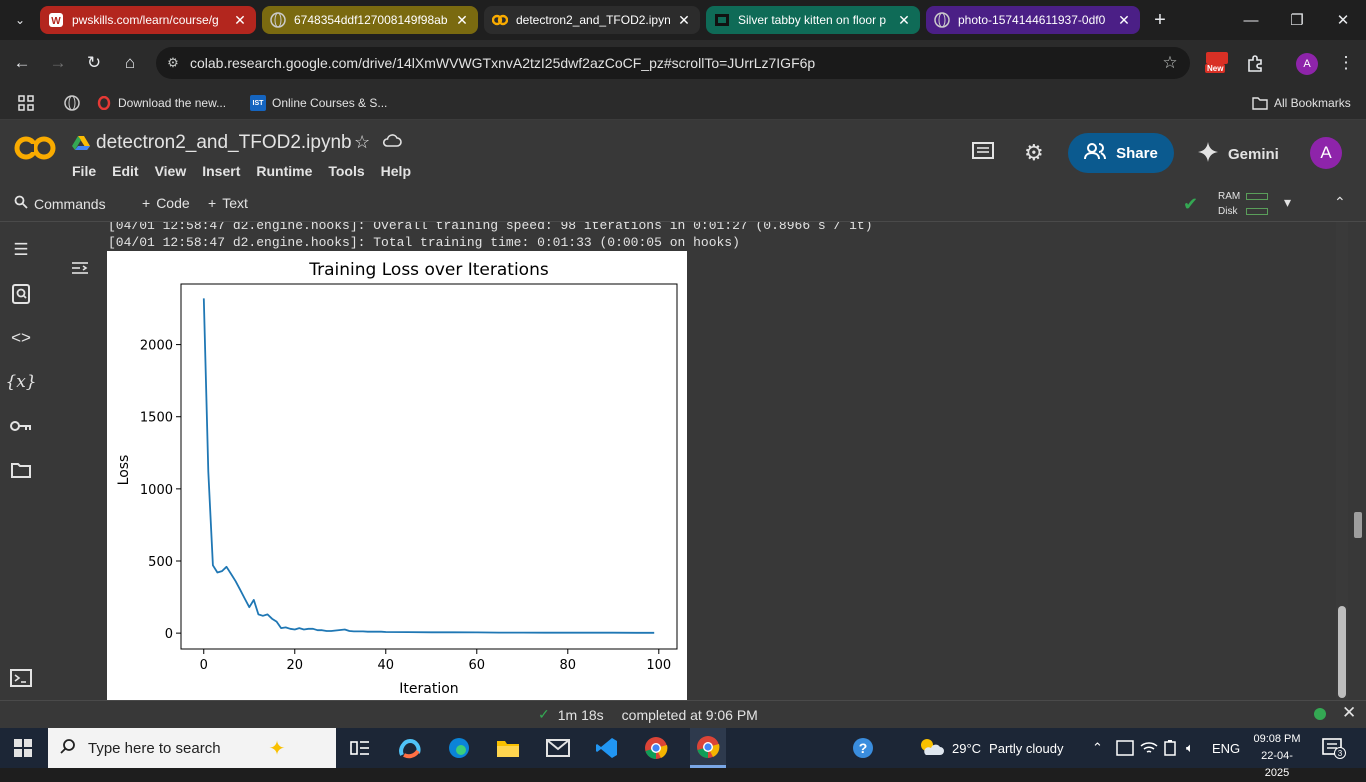 The height and width of the screenshot is (782, 1366). I want to click on share-button: Share, so click(1121, 153).